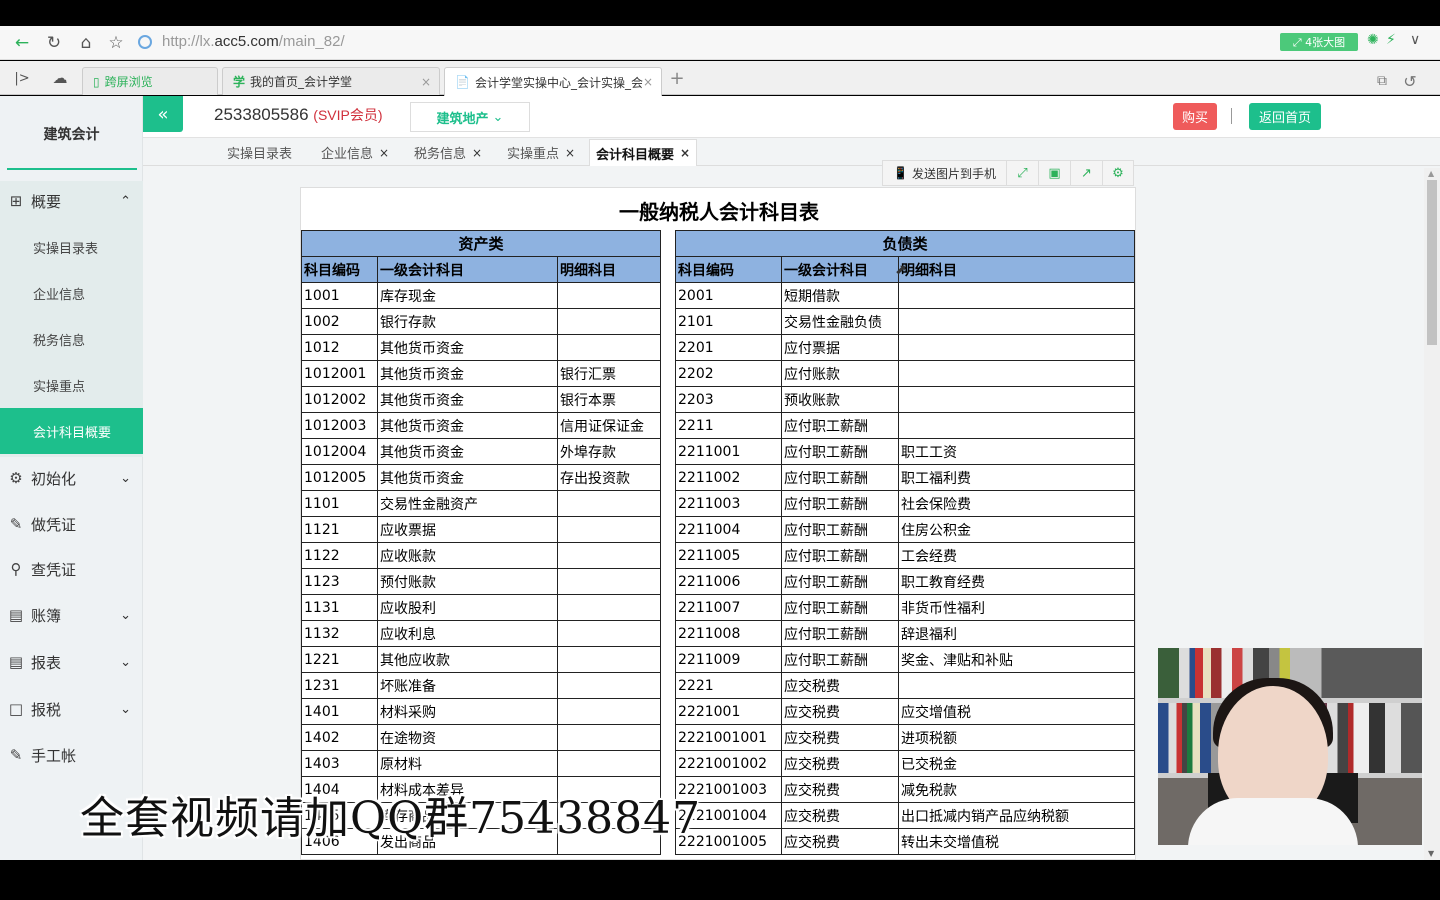  I want to click on pencil-icon: ✎, so click(16, 755).